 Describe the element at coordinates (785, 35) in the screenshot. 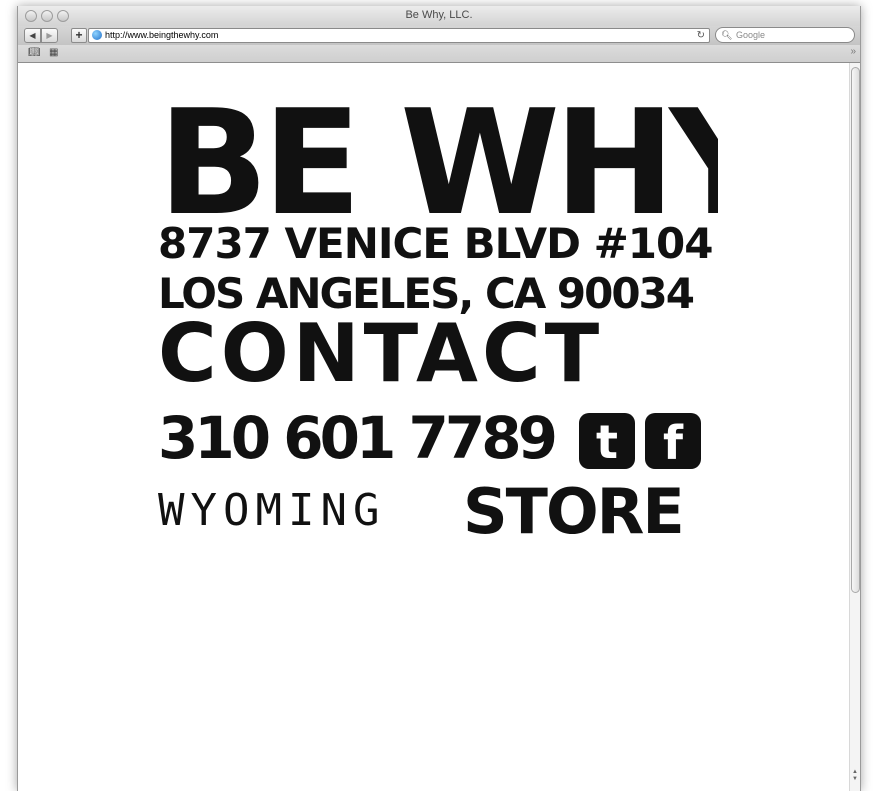

I see `search-field: 🔍︎ Google` at that location.